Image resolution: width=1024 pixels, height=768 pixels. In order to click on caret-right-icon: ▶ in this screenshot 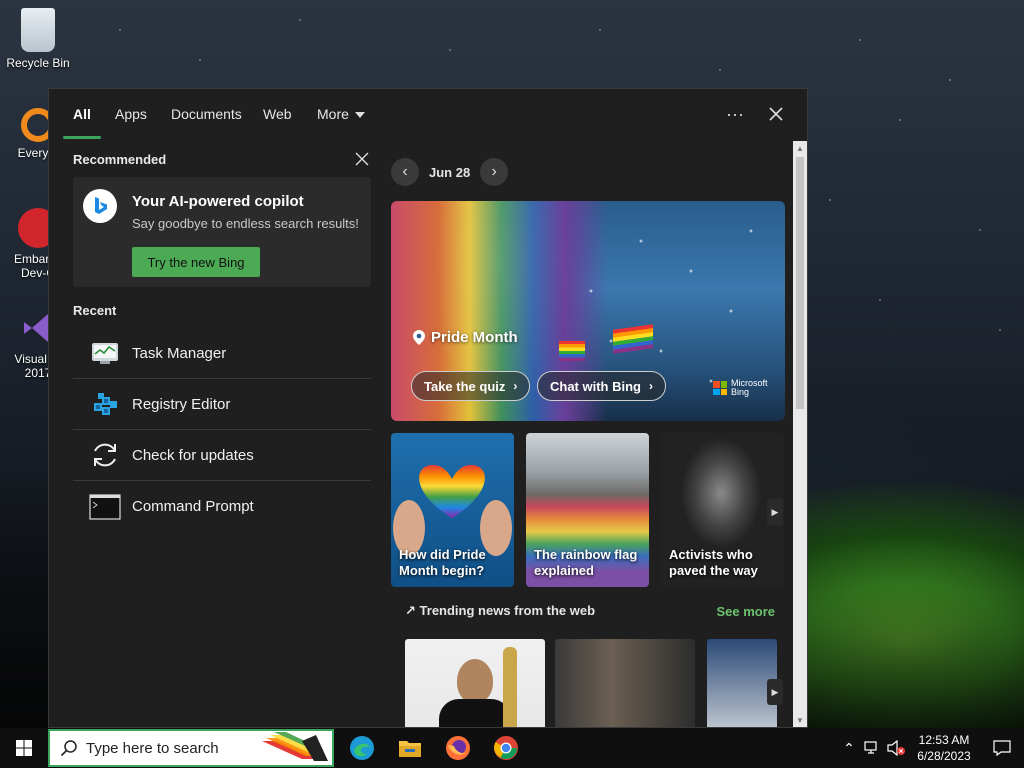, I will do `click(775, 691)`.